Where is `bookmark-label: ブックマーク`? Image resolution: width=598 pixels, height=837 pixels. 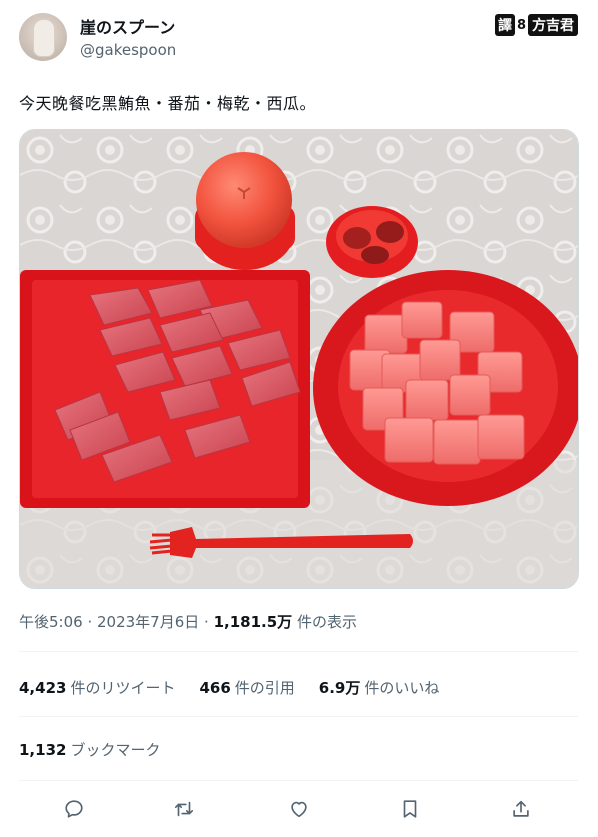 bookmark-label: ブックマーク is located at coordinates (115, 750).